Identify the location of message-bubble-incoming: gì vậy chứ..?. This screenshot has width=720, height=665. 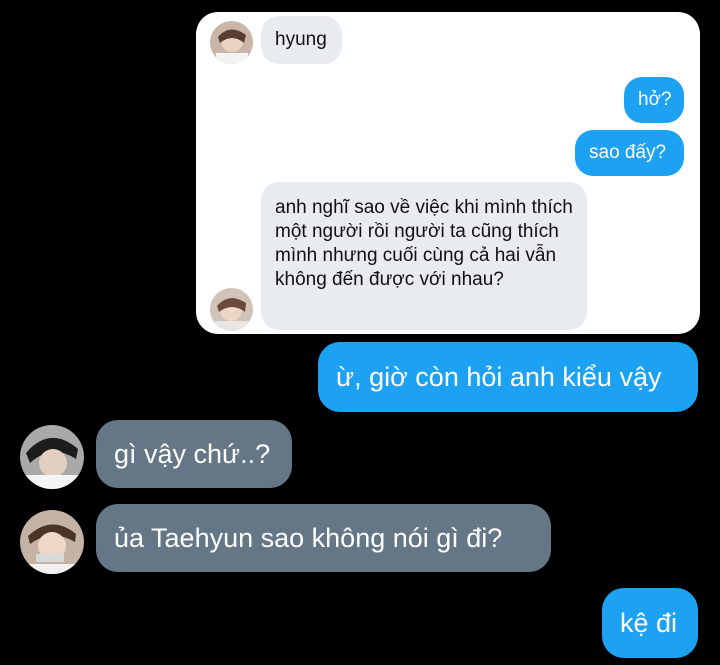
(194, 454).